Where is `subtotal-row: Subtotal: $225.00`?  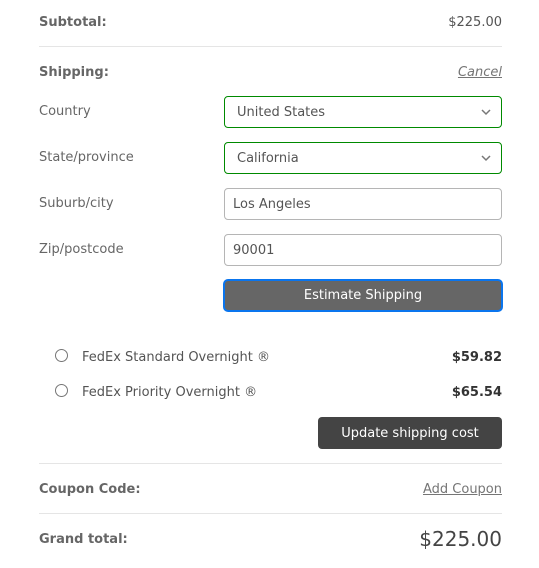 subtotal-row: Subtotal: $225.00 is located at coordinates (270, 22).